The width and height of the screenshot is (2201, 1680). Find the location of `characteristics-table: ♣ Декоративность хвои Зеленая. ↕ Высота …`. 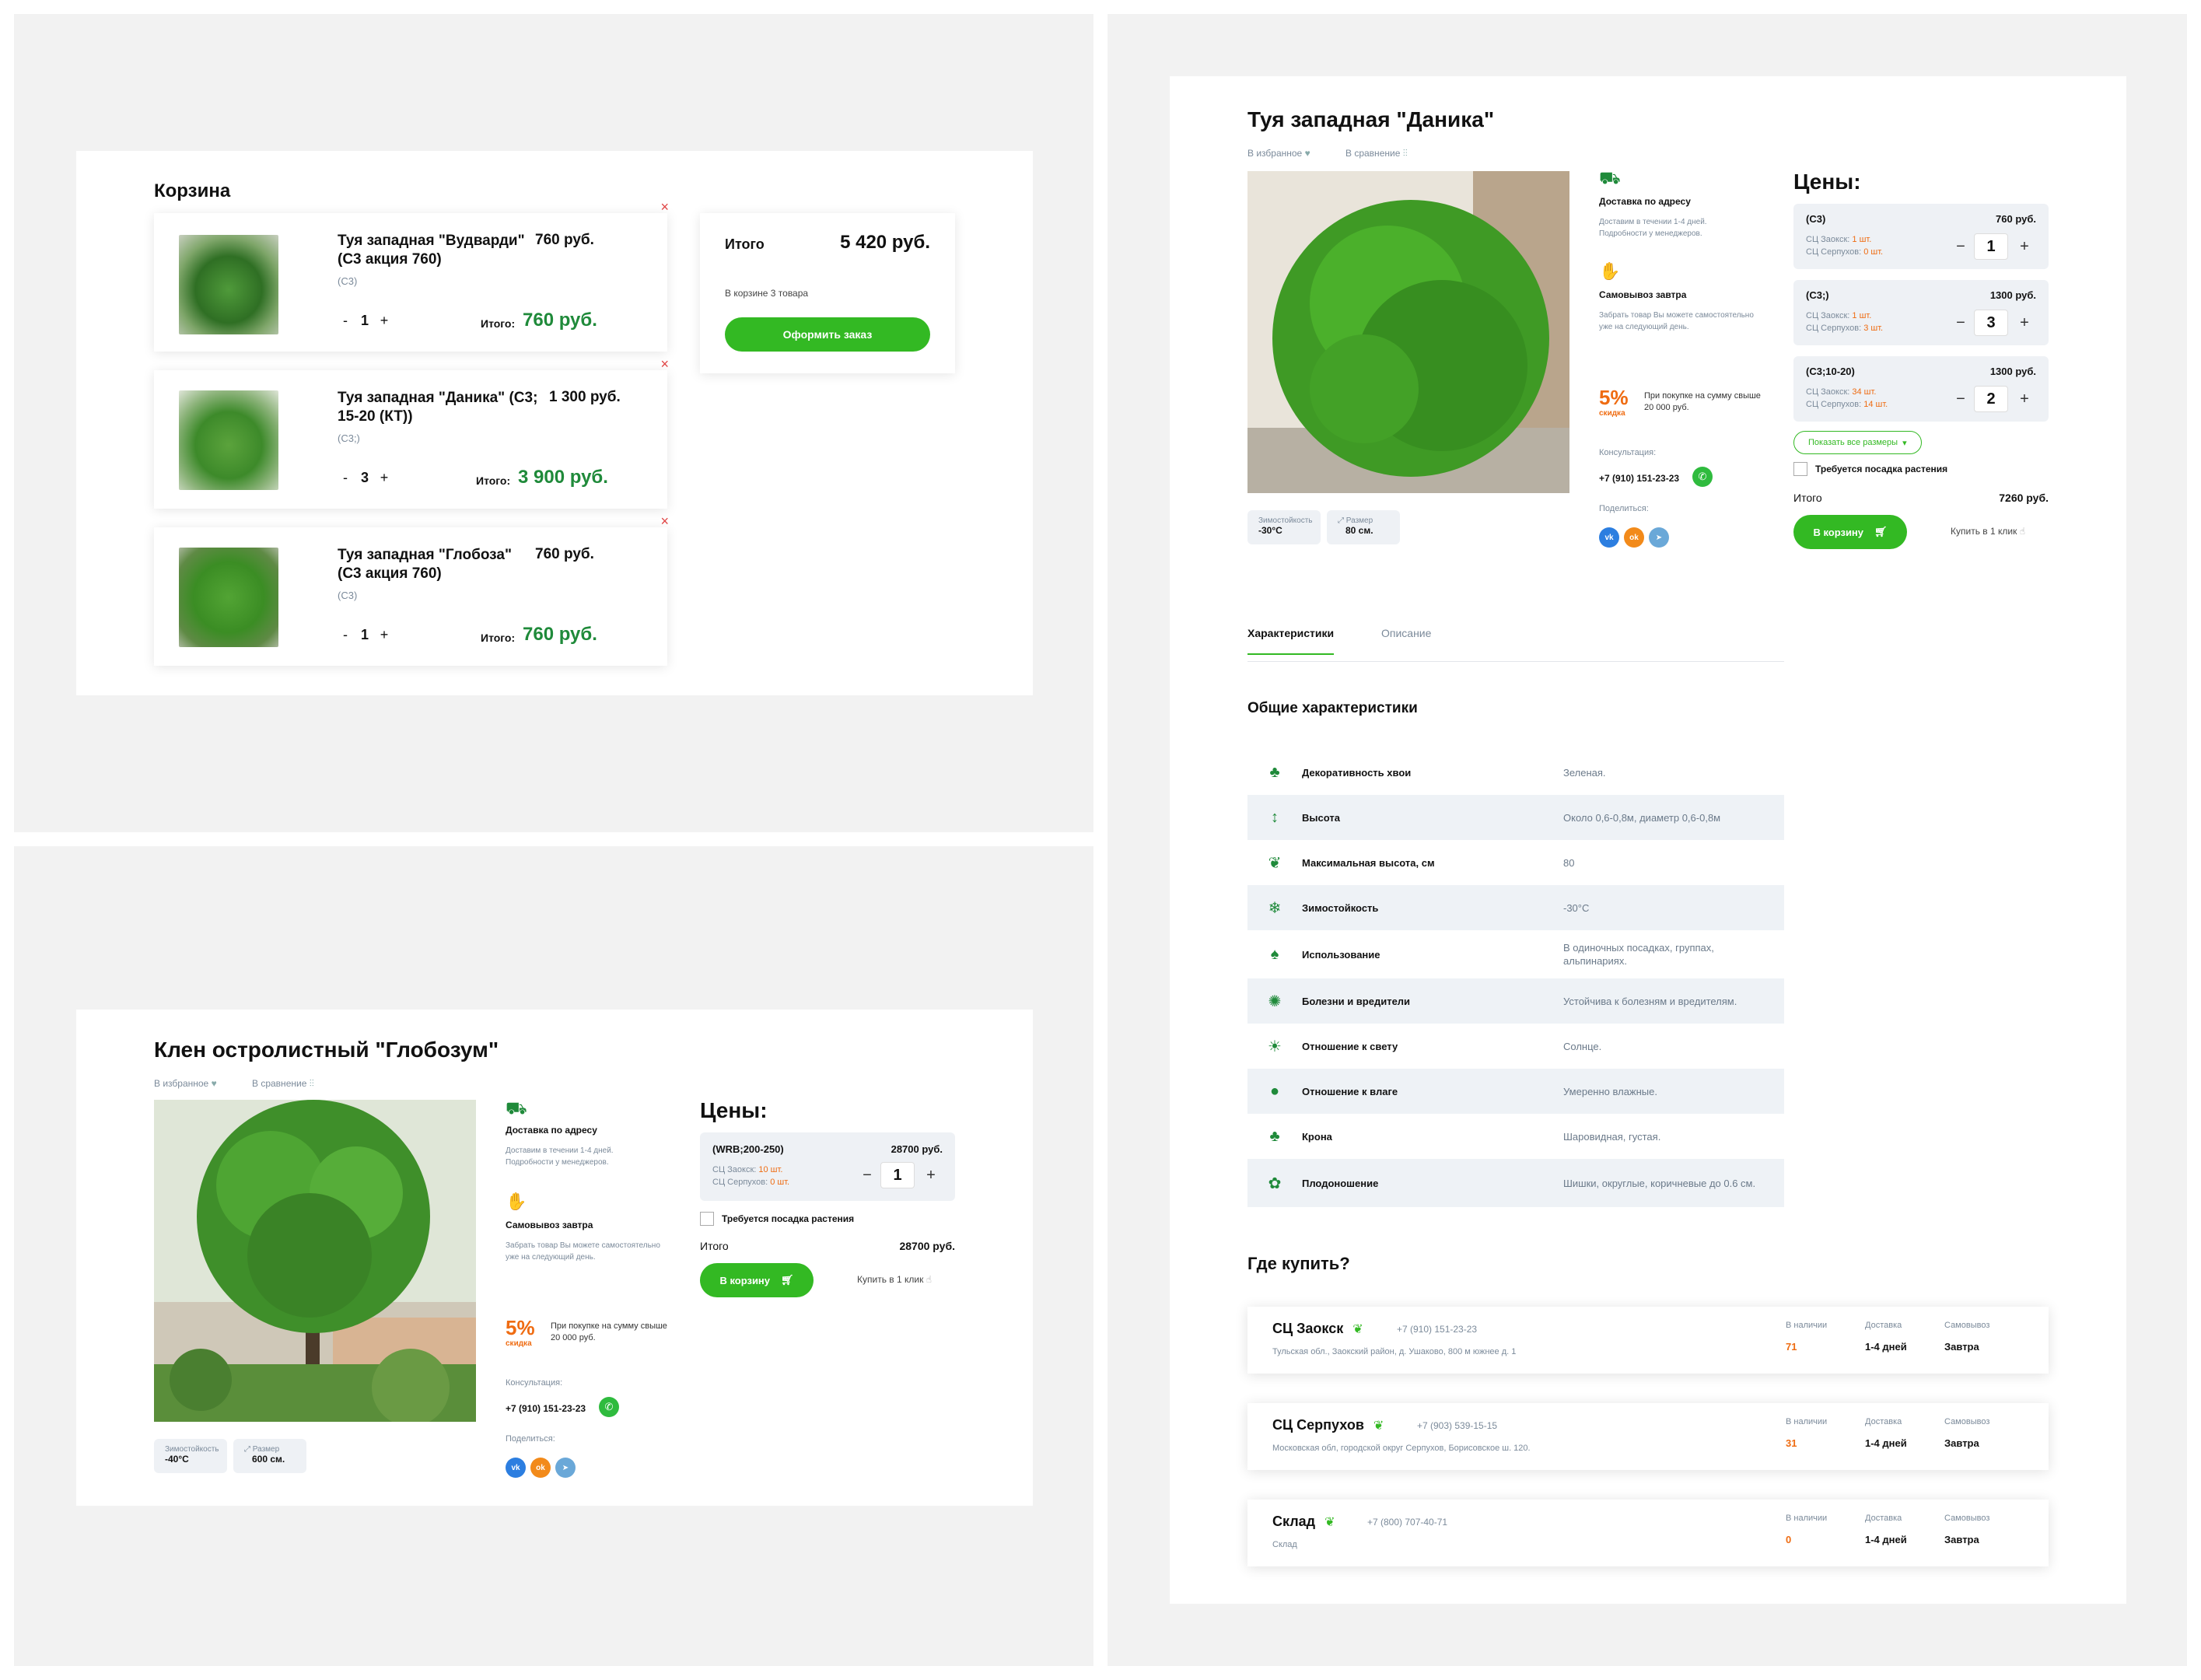

characteristics-table: ♣ Декоративность хвои Зеленая. ↕ Высота … is located at coordinates (1515, 983).